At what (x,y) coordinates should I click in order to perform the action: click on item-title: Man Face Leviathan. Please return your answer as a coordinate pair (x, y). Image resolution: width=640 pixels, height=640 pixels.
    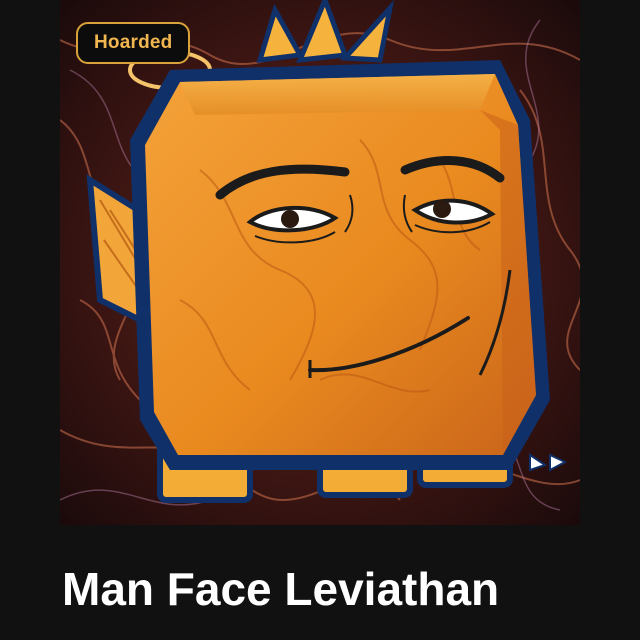
    Looking at the image, I should click on (281, 589).